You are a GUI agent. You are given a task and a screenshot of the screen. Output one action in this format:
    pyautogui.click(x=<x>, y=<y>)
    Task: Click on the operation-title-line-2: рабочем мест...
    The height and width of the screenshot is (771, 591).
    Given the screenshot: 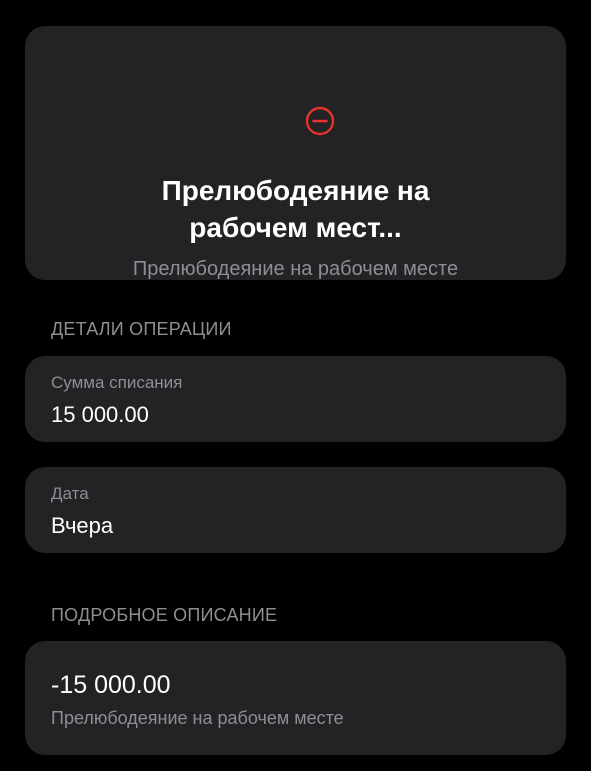 What is the action you would take?
    pyautogui.click(x=295, y=227)
    